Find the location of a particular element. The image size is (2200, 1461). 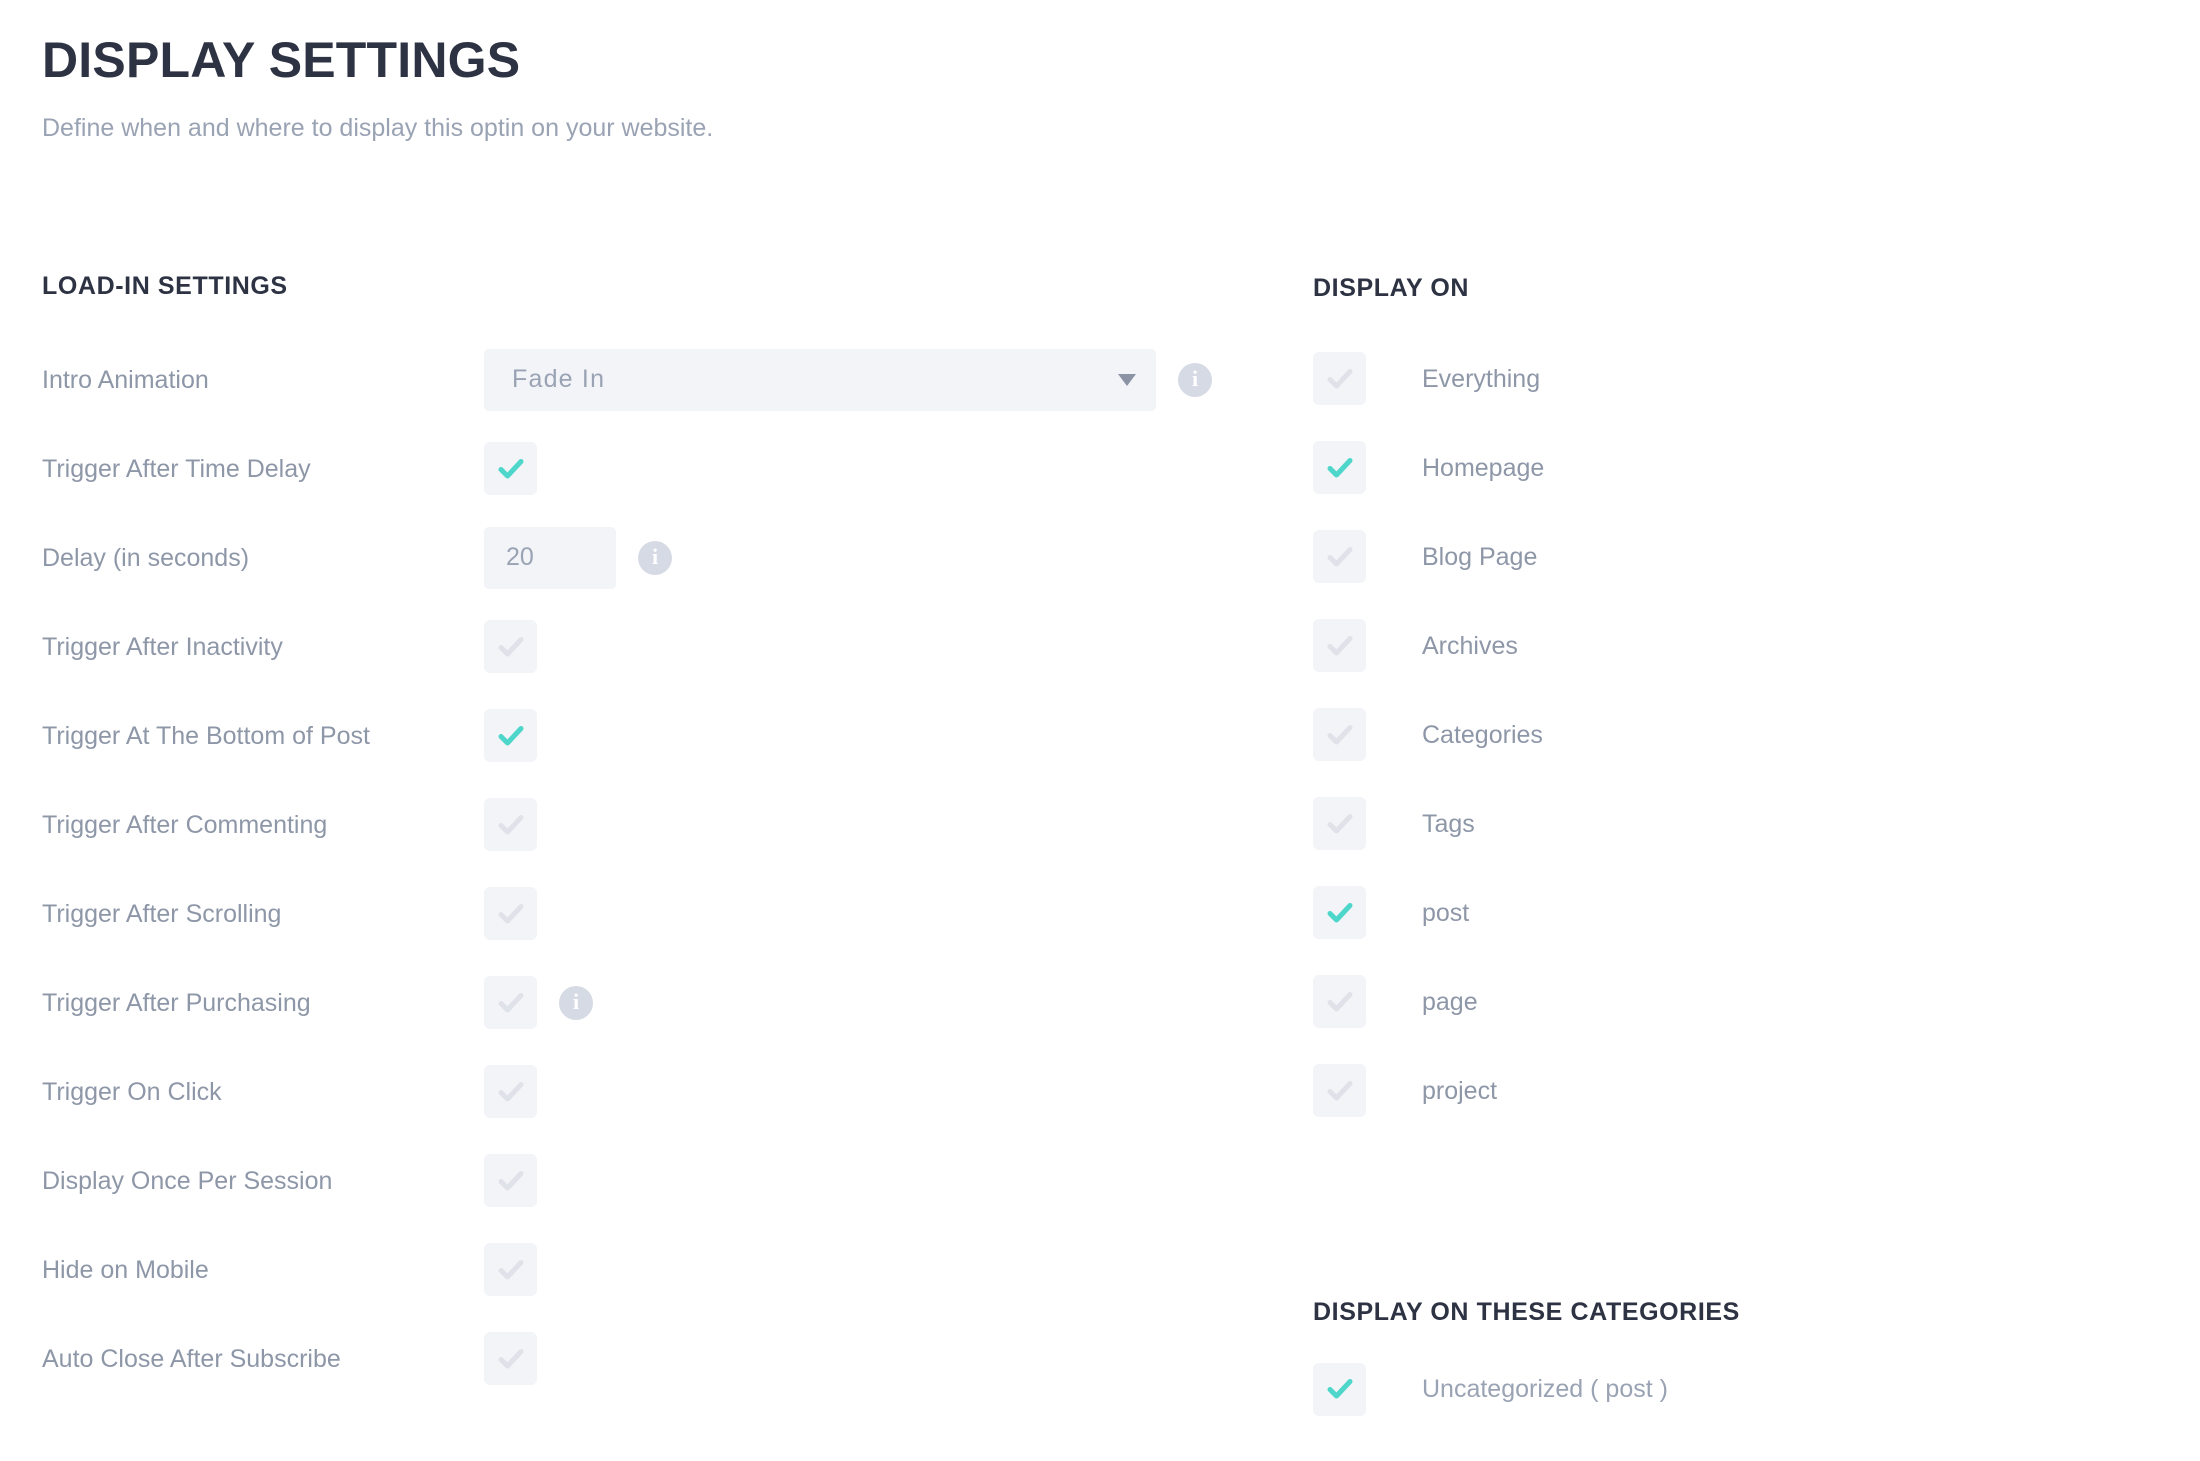

setting-row: Trigger After Scrolling is located at coordinates (642, 913).